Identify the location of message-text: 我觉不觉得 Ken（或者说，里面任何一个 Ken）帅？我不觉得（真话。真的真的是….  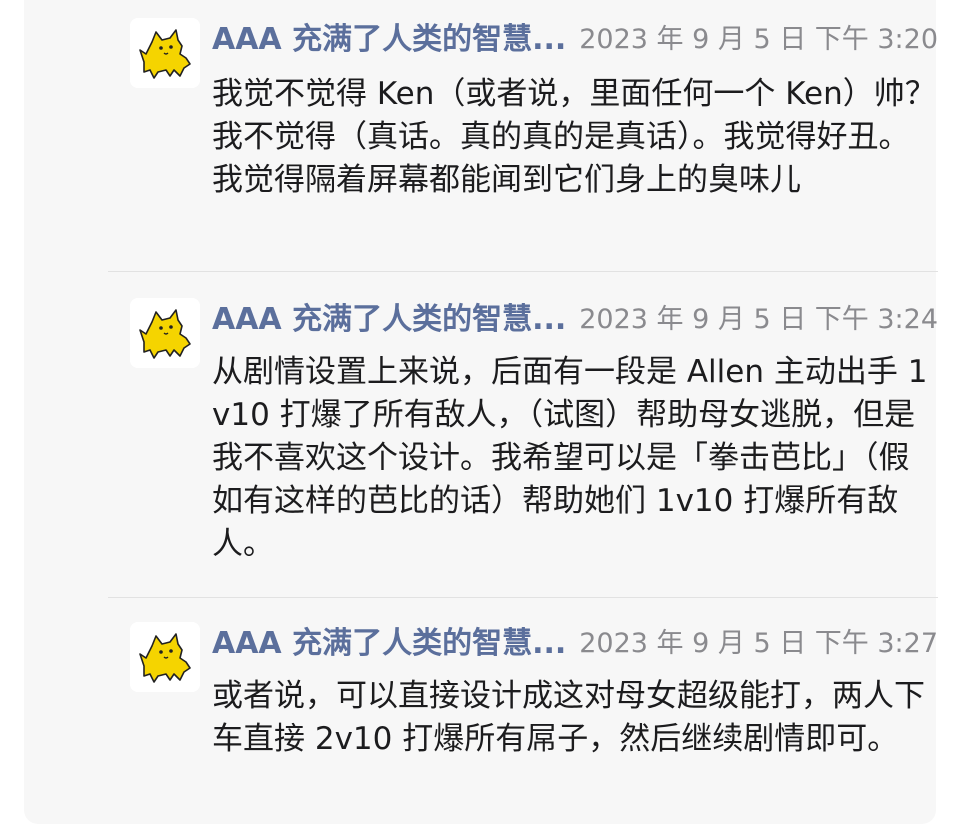
(574, 137).